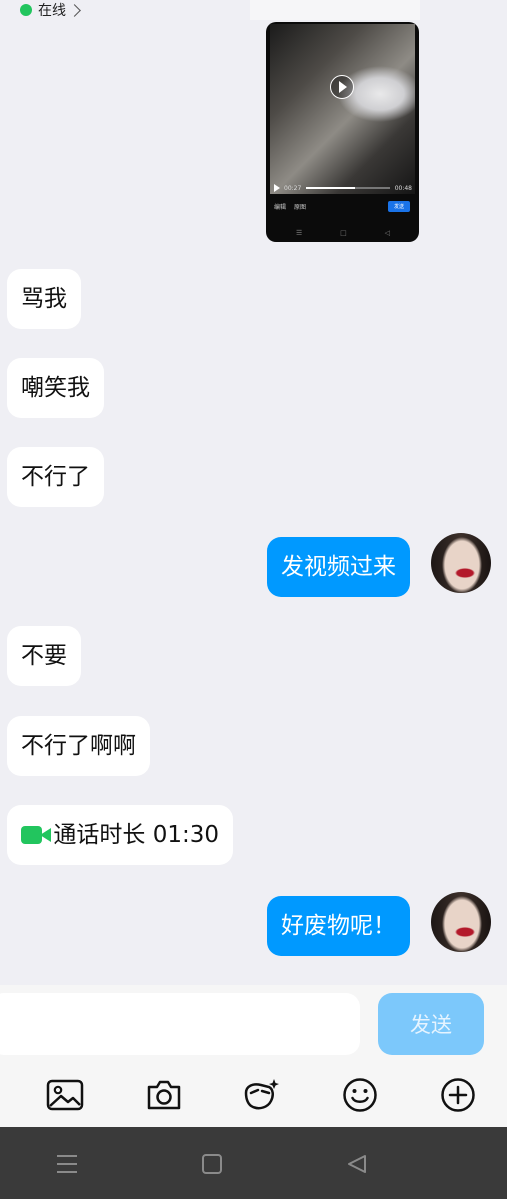 This screenshot has height=1199, width=507. I want to click on chevron-right-icon, so click(74, 10).